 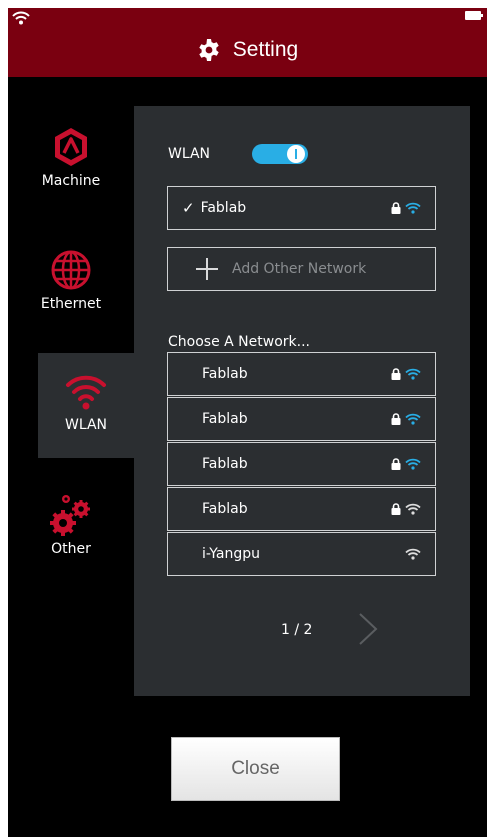 What do you see at coordinates (301, 208) in the screenshot?
I see `connected-network-row: ✓ Fablab` at bounding box center [301, 208].